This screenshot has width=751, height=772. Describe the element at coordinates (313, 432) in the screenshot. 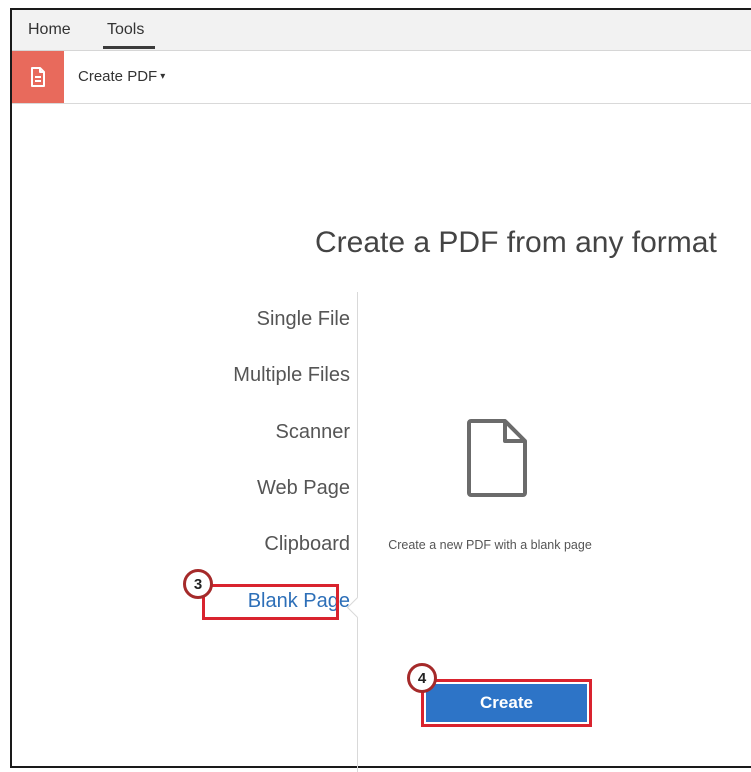

I see `option-scanner: Scanner` at that location.